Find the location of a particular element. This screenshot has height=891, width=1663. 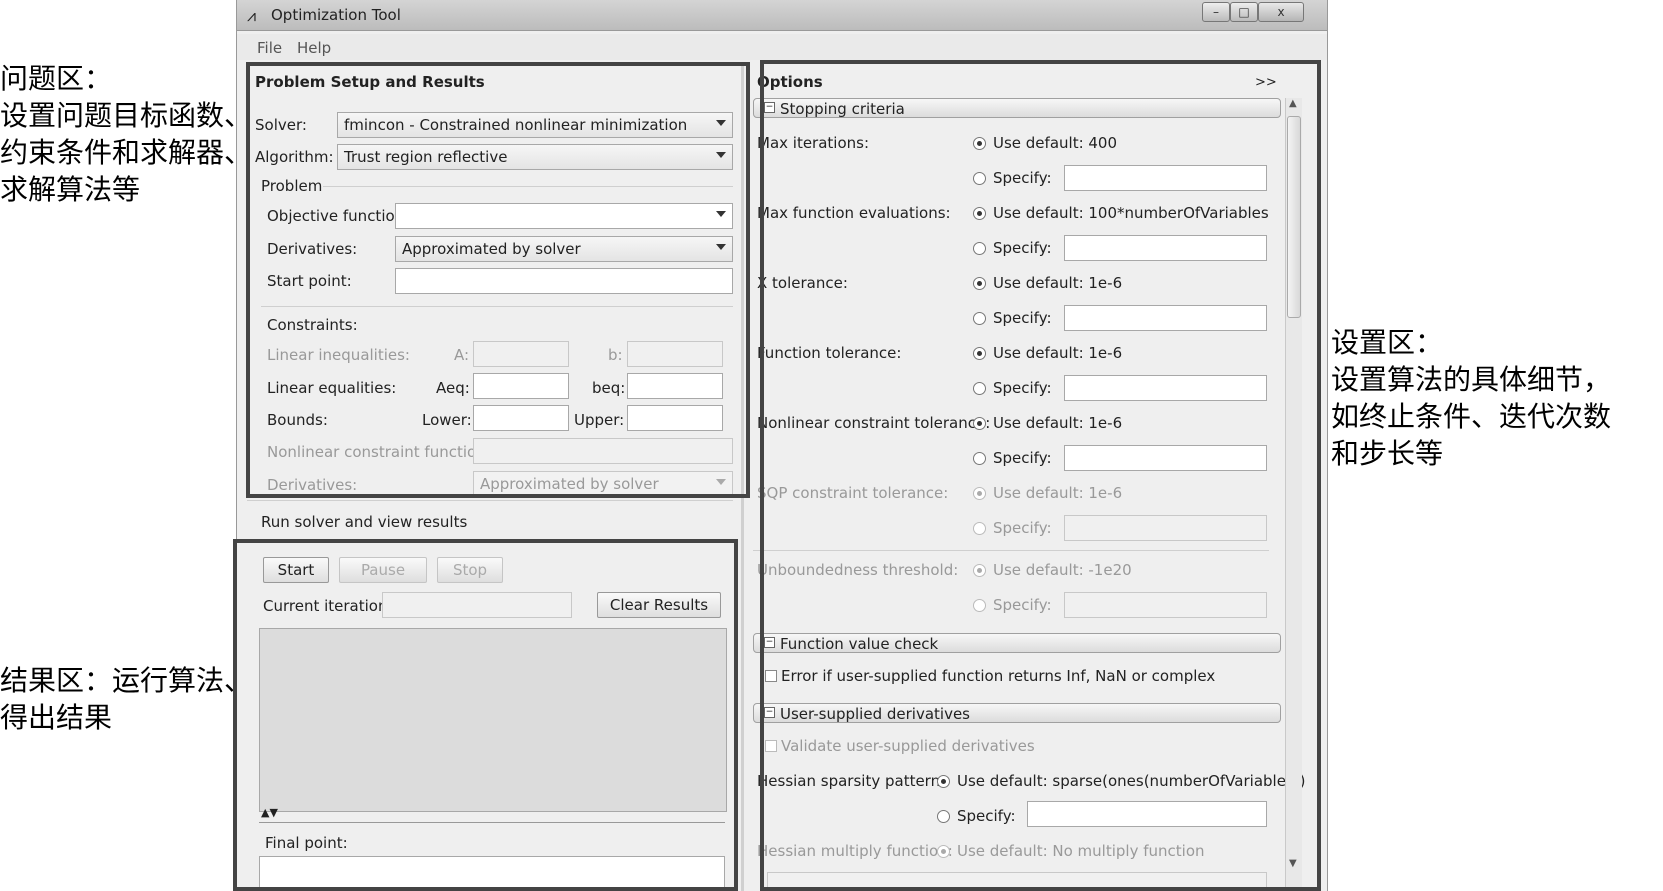

annotation-line: 设置问题目标函数、 is located at coordinates (126, 115).